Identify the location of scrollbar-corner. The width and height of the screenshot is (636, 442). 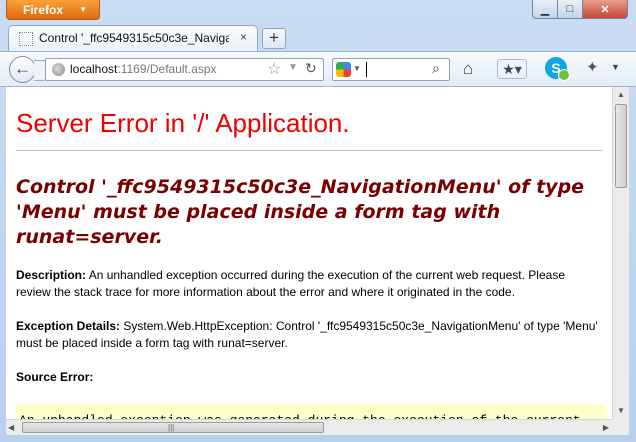
(620, 427).